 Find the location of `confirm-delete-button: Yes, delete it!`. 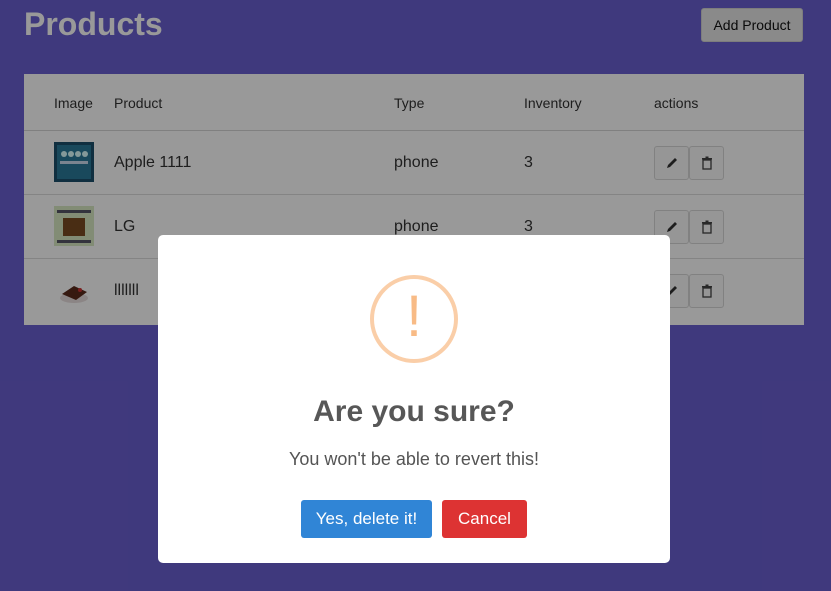

confirm-delete-button: Yes, delete it! is located at coordinates (366, 519).